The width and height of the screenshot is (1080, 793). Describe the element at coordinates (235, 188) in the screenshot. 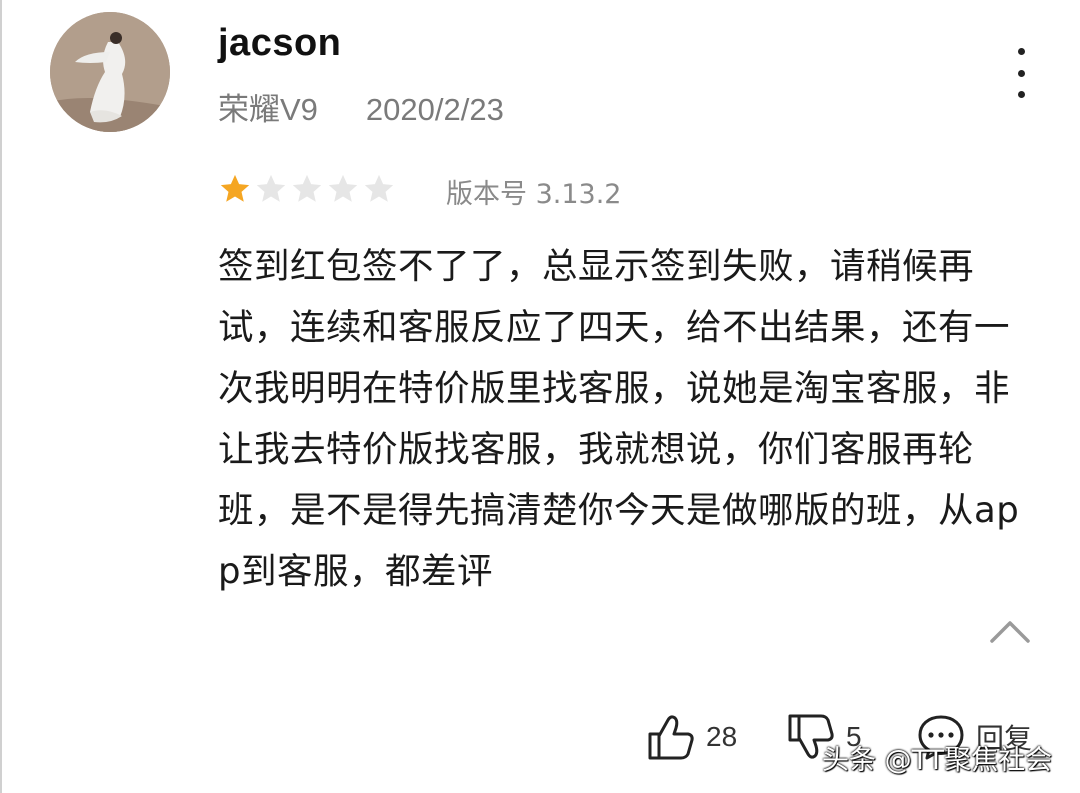

I see `star-filled-icon` at that location.